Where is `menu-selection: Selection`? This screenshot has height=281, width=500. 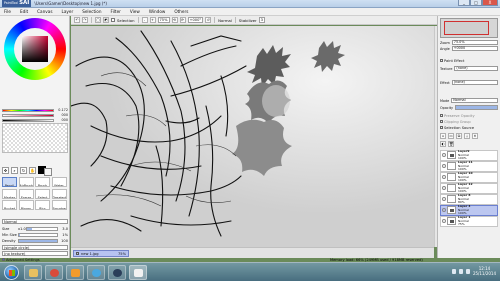 menu-selection: Selection is located at coordinates (91, 11).